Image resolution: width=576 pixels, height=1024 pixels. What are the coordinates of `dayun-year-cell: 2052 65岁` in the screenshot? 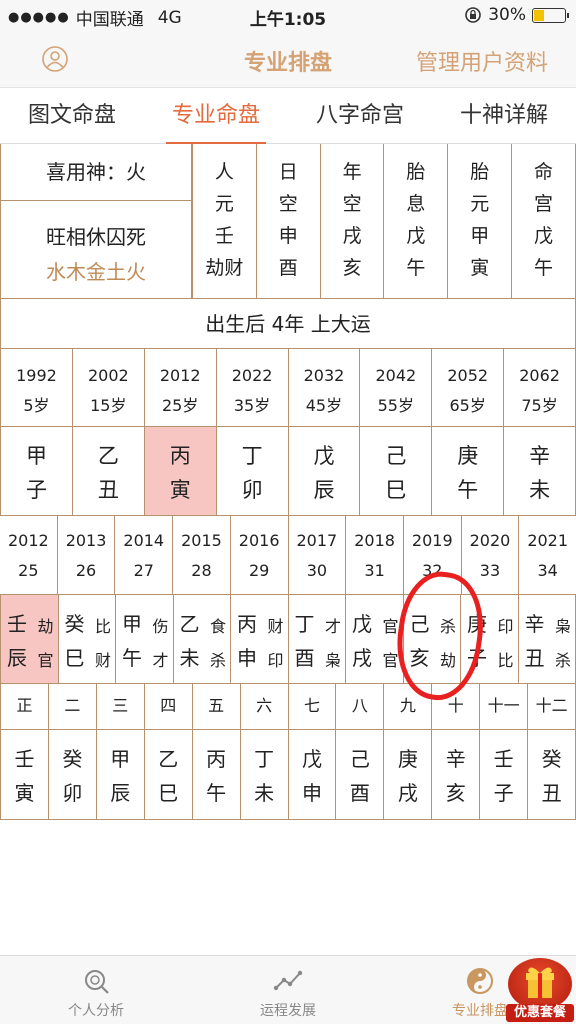 It's located at (467, 387).